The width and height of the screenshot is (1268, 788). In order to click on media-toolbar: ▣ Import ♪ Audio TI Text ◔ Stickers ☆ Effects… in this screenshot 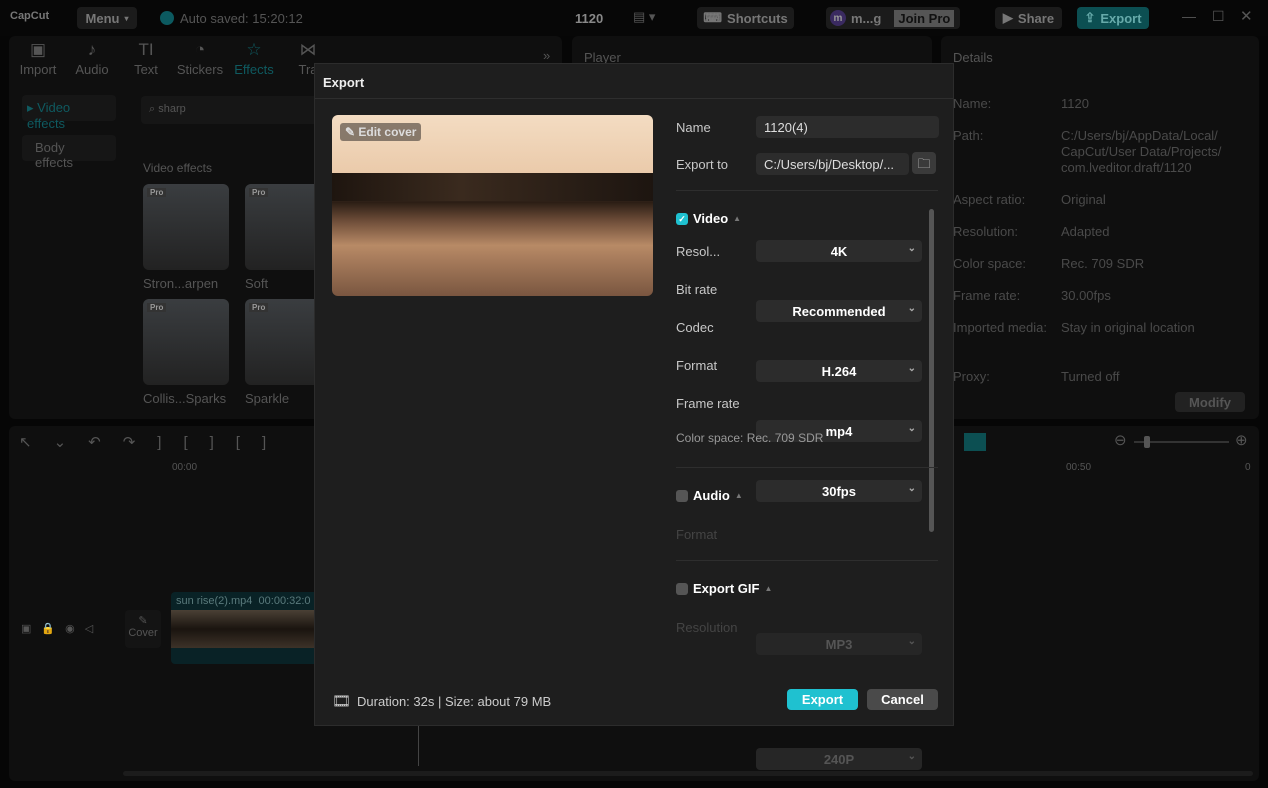, I will do `click(173, 58)`.